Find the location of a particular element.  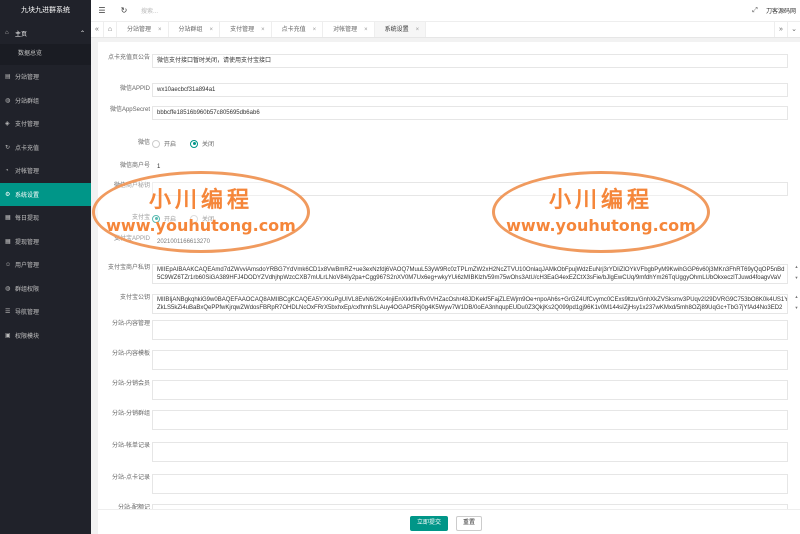

chevron-down-icon: ⌄ is located at coordinates (793, 29).